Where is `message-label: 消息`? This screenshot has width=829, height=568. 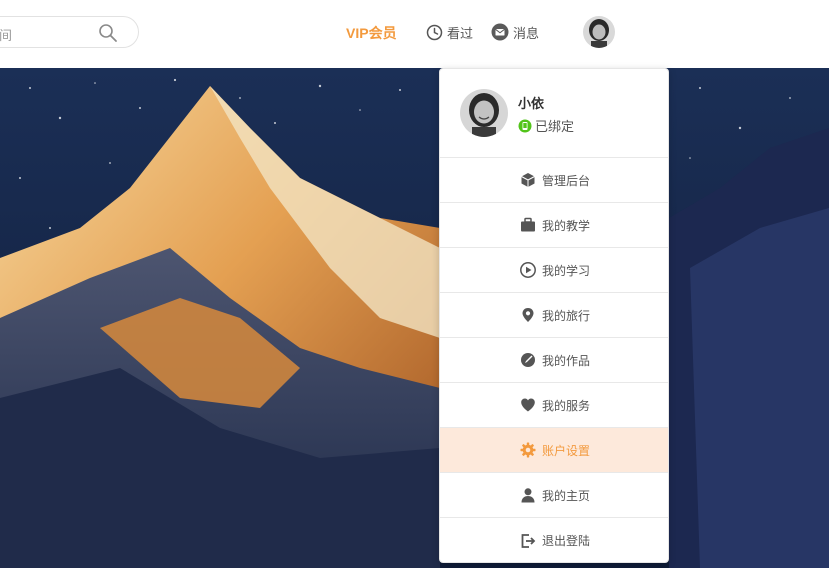
message-label: 消息 is located at coordinates (526, 33).